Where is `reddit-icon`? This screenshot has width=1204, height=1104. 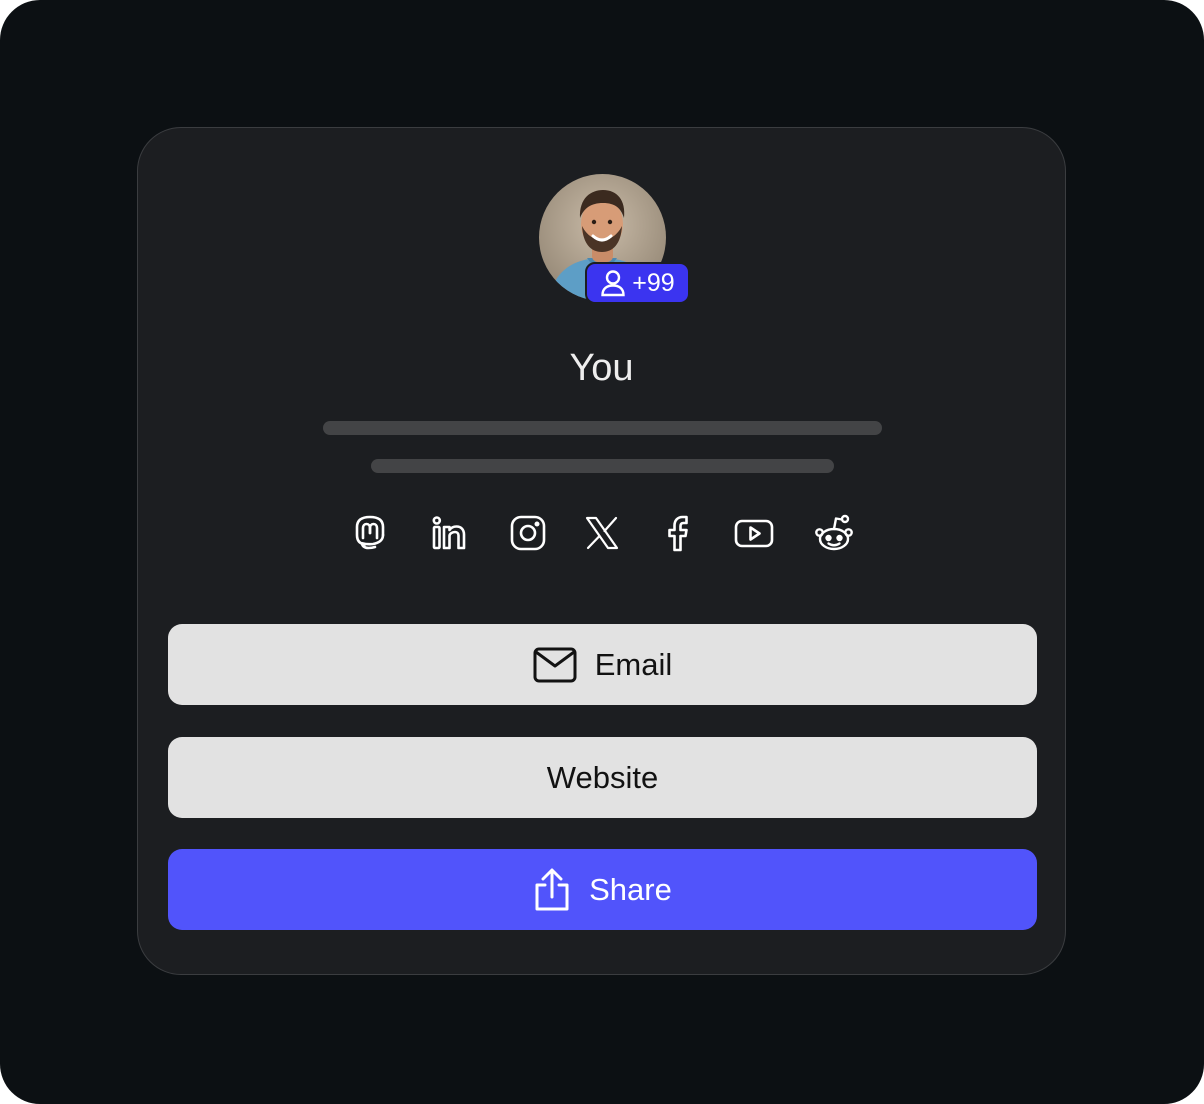 reddit-icon is located at coordinates (834, 532).